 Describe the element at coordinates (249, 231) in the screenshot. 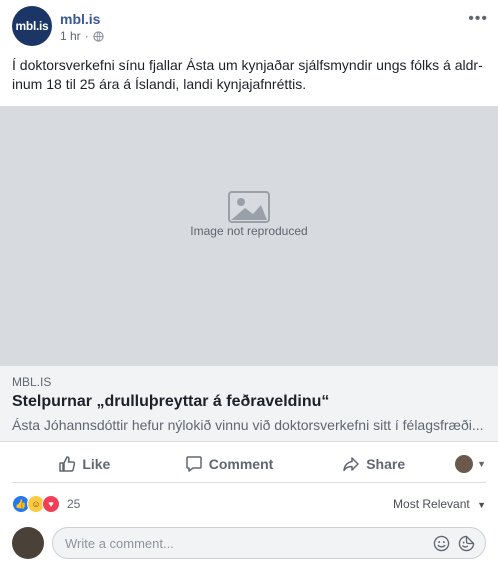

I see `photo-notice: Image not reproduced` at that location.